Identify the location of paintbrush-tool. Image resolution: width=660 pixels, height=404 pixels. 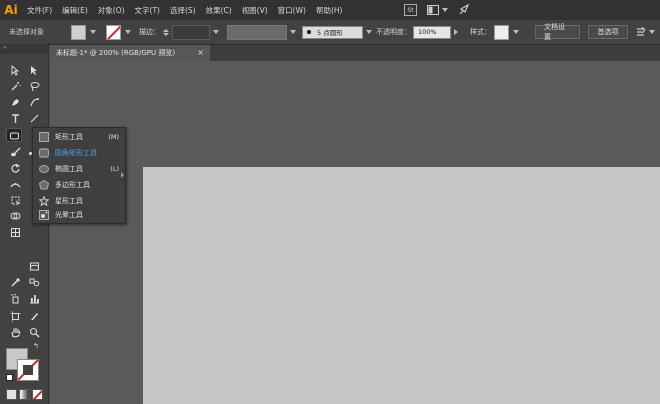
(15, 152).